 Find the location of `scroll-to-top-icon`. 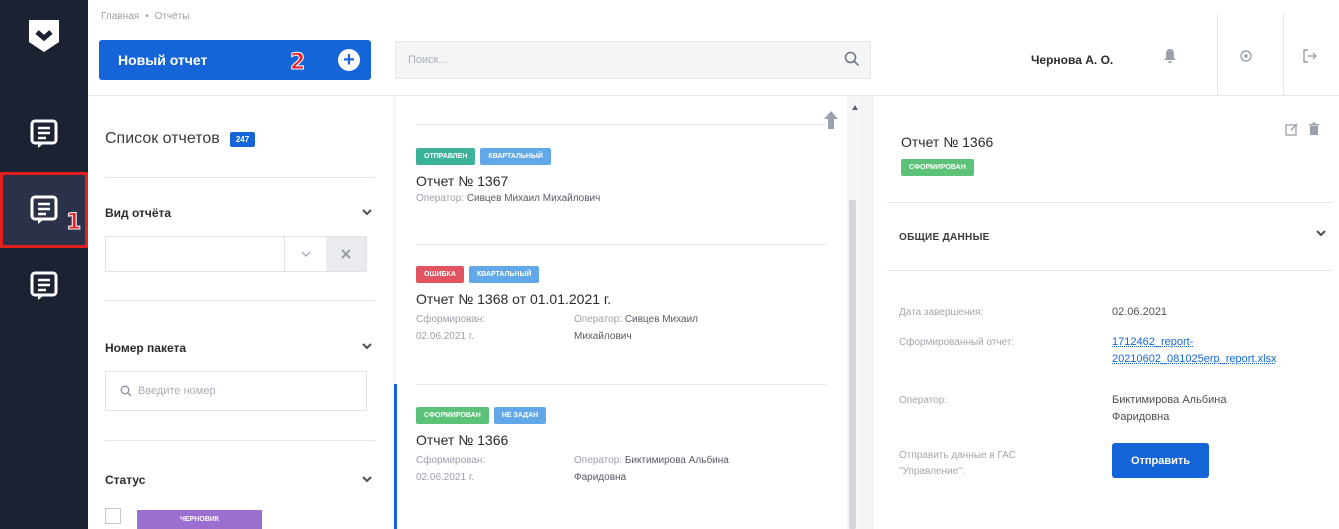

scroll-to-top-icon is located at coordinates (831, 120).